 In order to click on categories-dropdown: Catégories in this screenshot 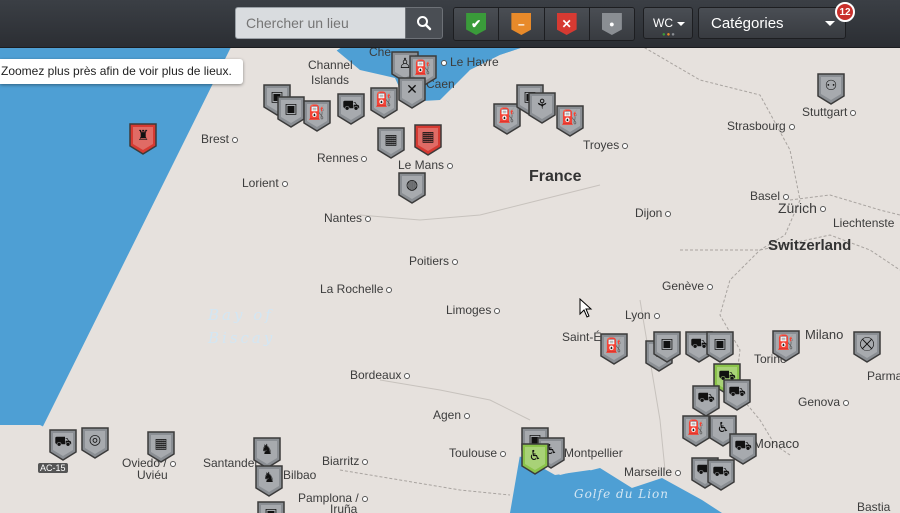, I will do `click(772, 23)`.